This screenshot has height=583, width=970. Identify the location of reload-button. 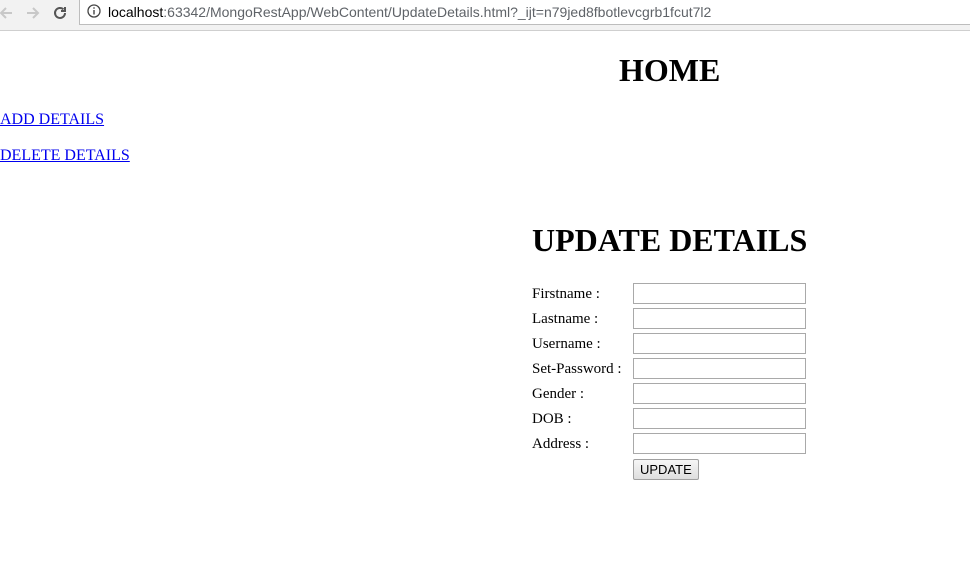
(60, 13).